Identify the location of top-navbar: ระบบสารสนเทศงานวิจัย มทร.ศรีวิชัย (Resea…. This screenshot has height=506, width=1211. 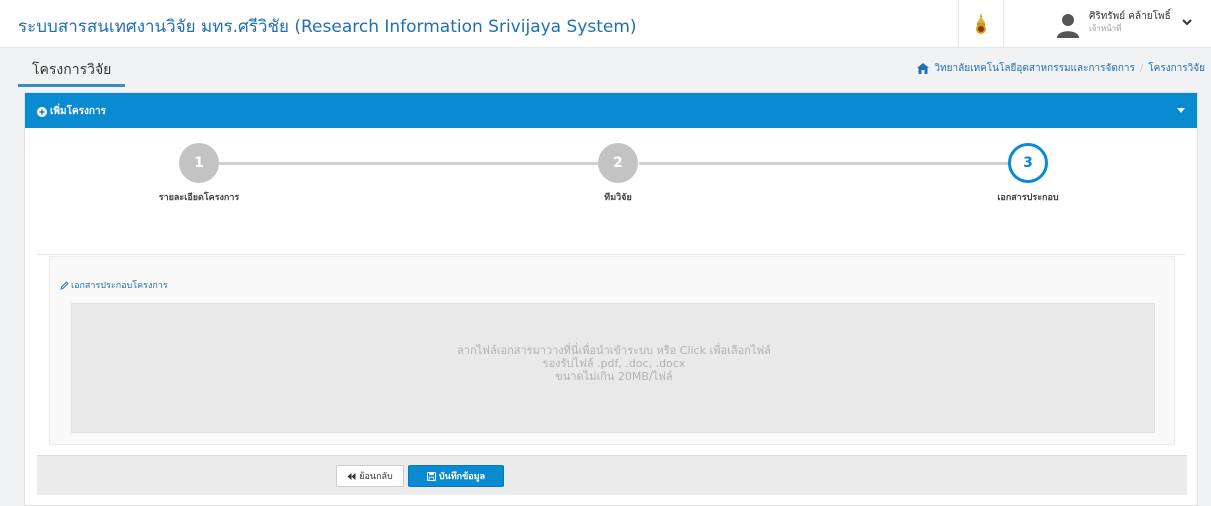
(605, 24).